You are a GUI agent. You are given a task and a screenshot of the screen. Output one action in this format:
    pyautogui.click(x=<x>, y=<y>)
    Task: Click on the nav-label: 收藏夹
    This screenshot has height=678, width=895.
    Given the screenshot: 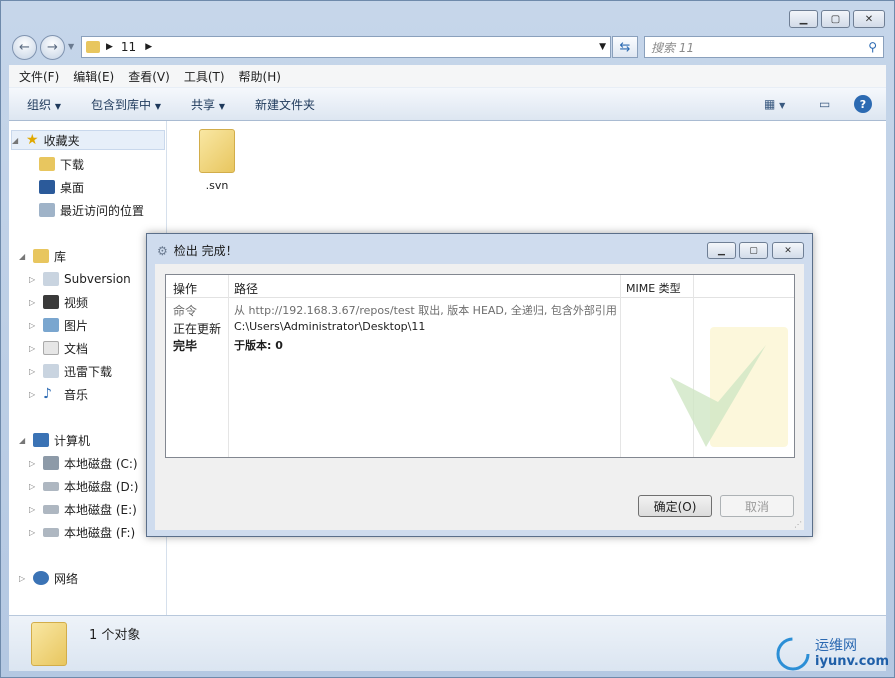 What is the action you would take?
    pyautogui.click(x=61, y=140)
    